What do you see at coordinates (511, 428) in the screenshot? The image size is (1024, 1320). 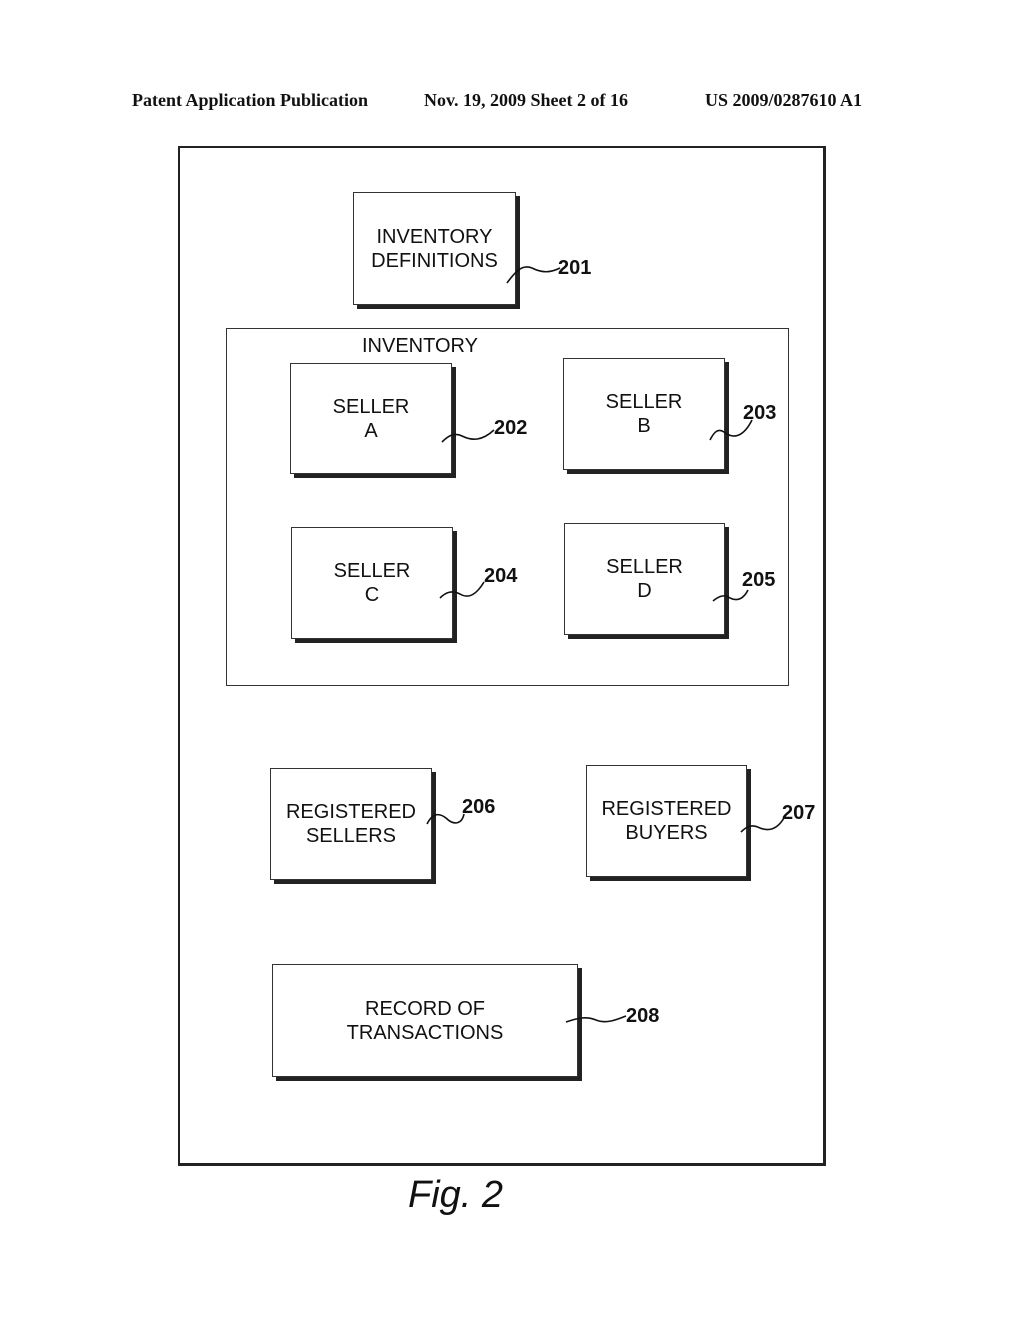 I see `ref-202: 202` at bounding box center [511, 428].